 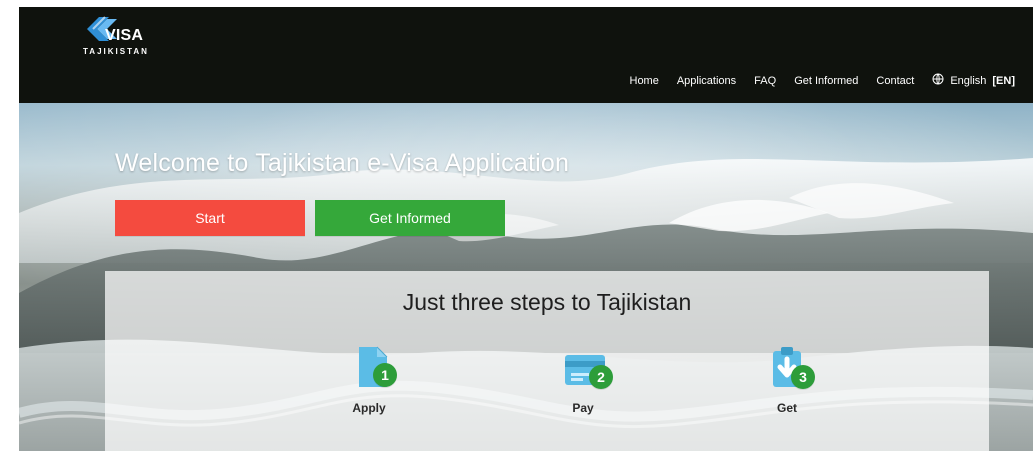 What do you see at coordinates (938, 80) in the screenshot?
I see `globe-icon` at bounding box center [938, 80].